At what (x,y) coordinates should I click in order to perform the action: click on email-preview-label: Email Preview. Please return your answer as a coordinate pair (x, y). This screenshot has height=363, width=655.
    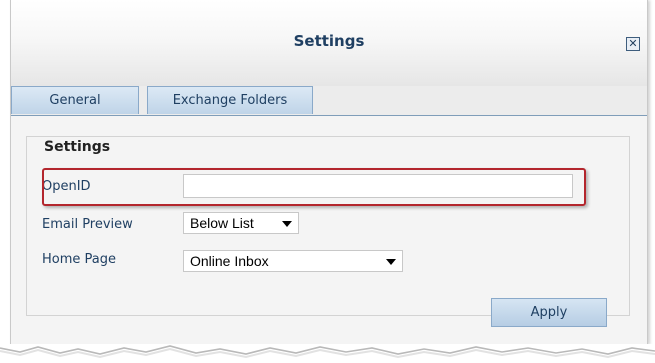
    Looking at the image, I should click on (87, 224).